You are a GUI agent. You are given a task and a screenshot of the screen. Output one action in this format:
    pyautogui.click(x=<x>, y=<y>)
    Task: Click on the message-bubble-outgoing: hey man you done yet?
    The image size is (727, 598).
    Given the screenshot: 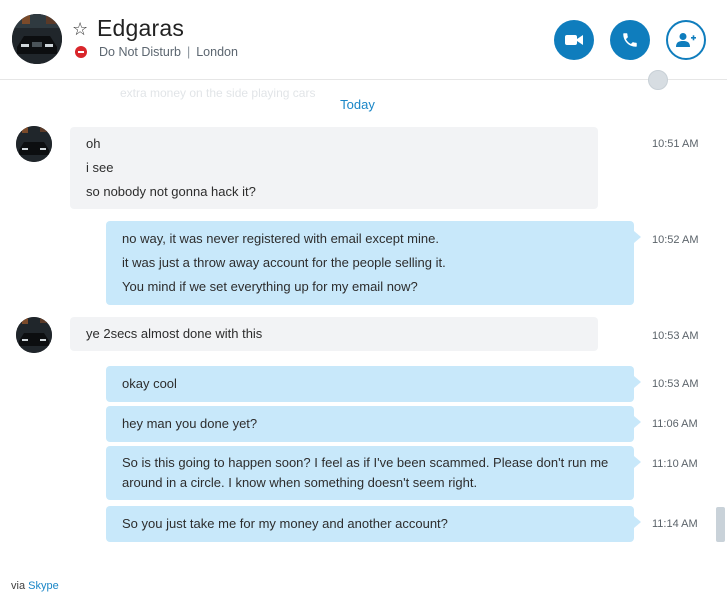 What is the action you would take?
    pyautogui.click(x=373, y=424)
    